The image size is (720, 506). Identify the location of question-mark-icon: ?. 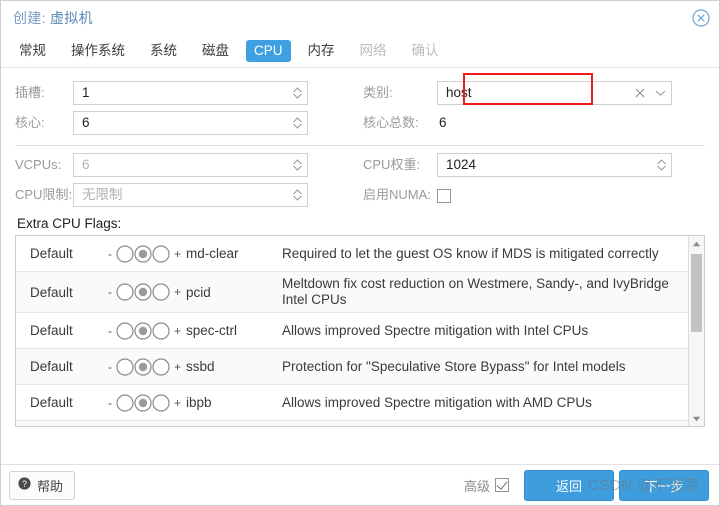
(24, 485).